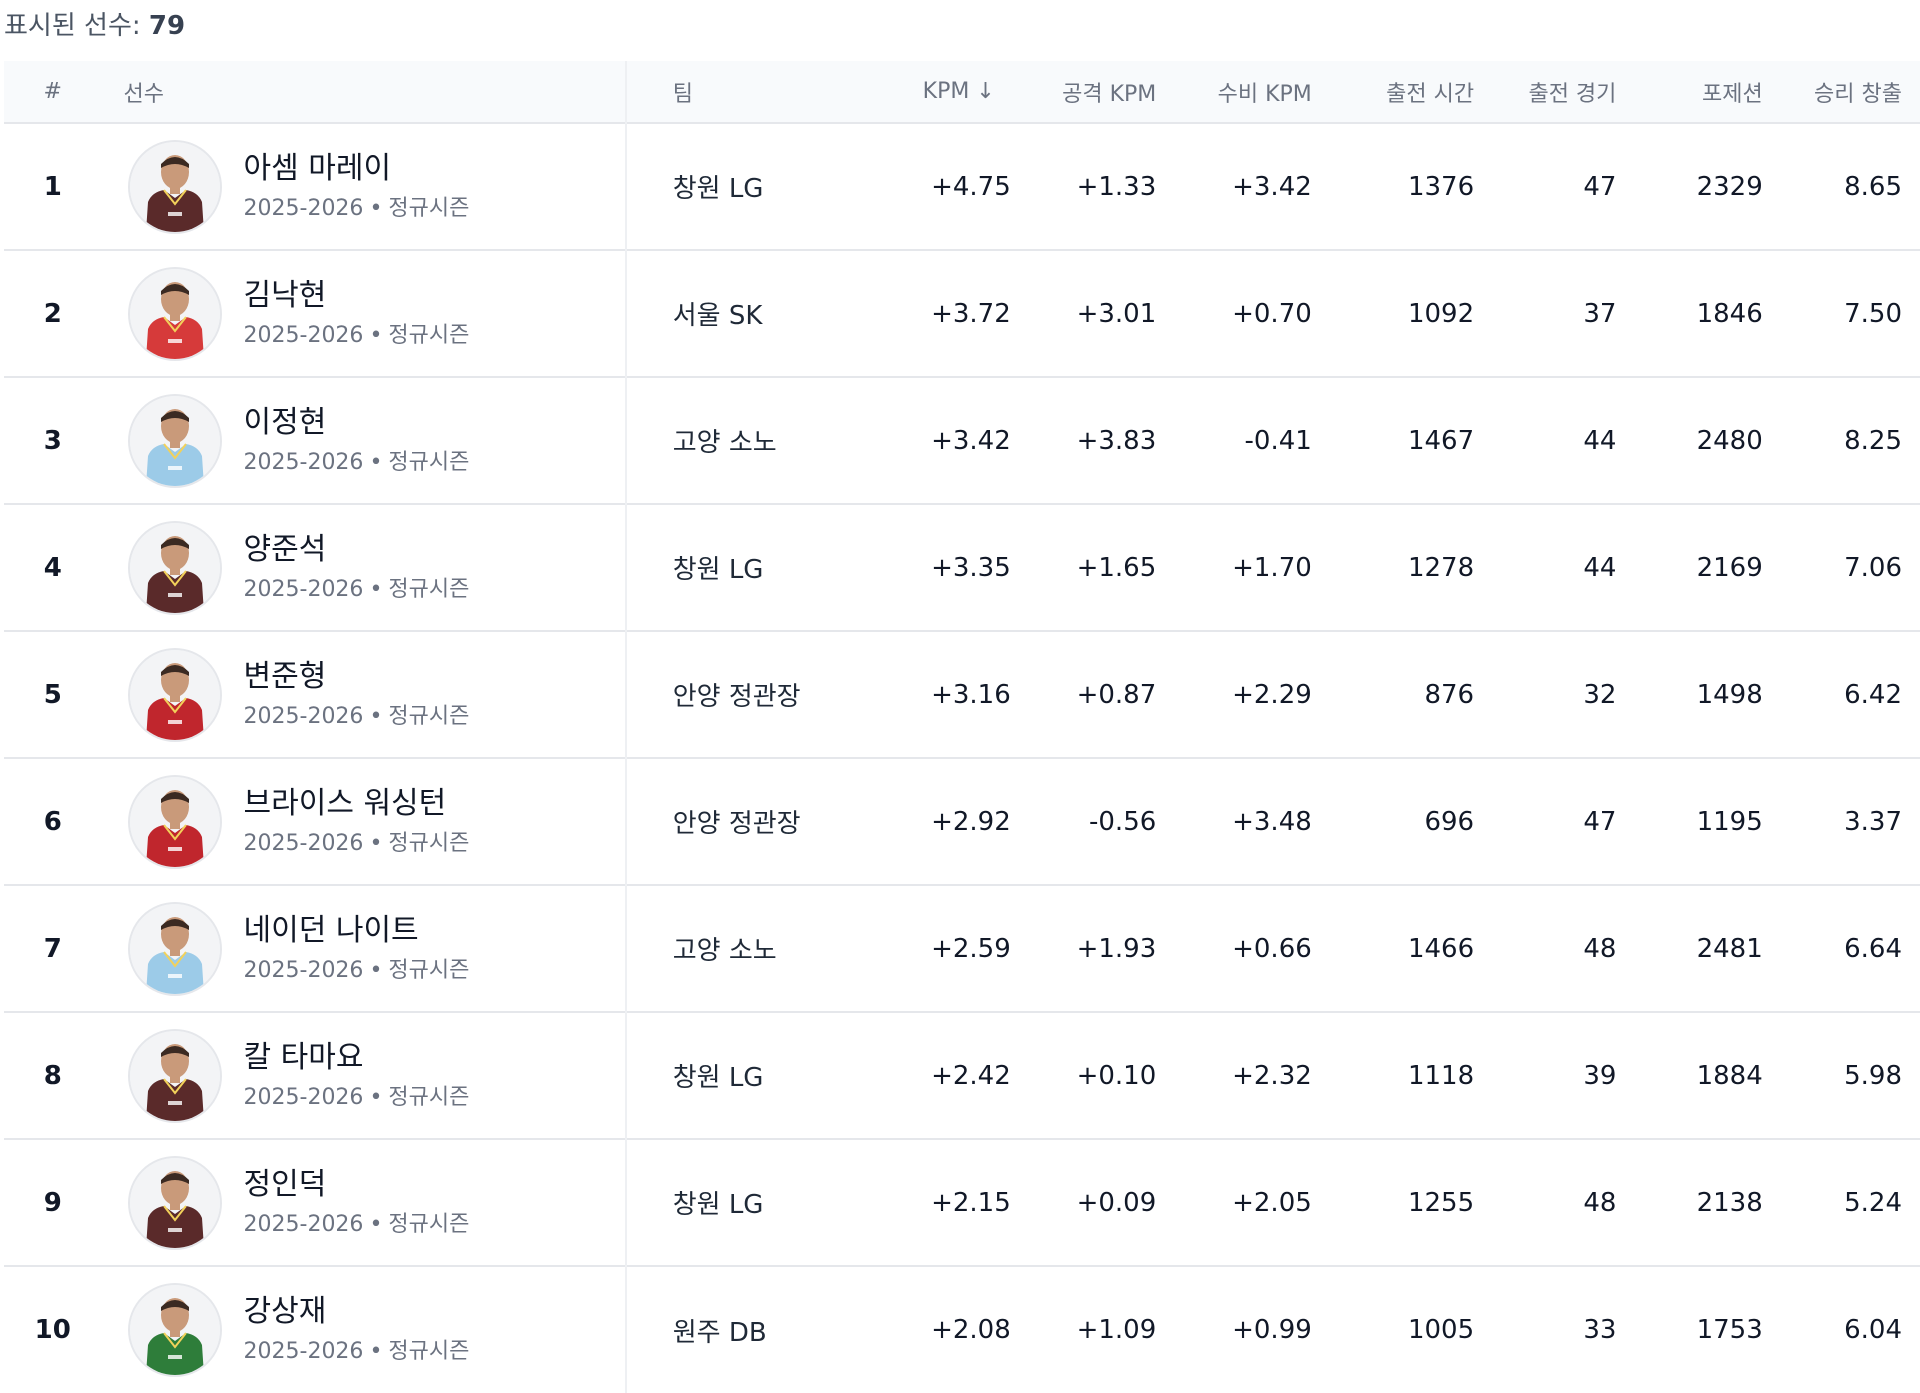 This screenshot has width=1920, height=1393. Describe the element at coordinates (717, 316) in the screenshot. I see `team-cell: 서울 SK` at that location.